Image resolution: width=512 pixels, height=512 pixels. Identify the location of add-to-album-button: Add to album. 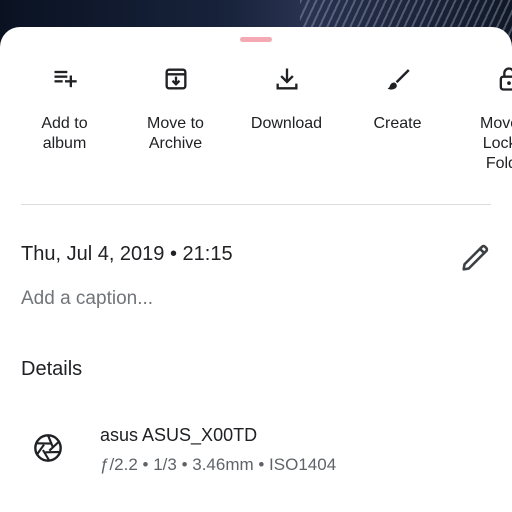
(64, 109).